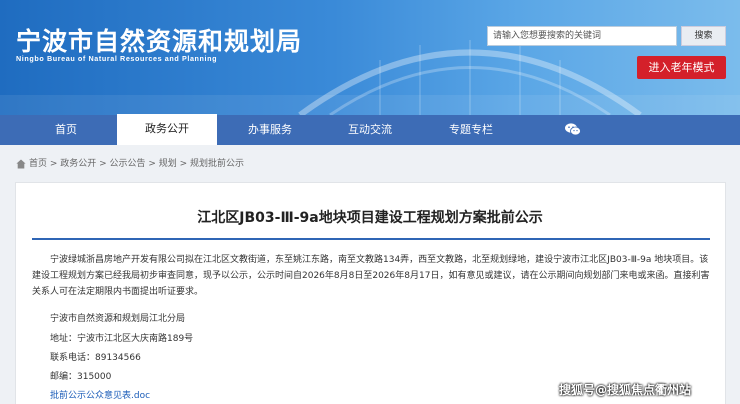 This screenshot has width=740, height=404. What do you see at coordinates (370, 218) in the screenshot?
I see `article-title: 江北区JB03-Ⅲ-9a地块项目建设工程规划方案批前公示` at bounding box center [370, 218].